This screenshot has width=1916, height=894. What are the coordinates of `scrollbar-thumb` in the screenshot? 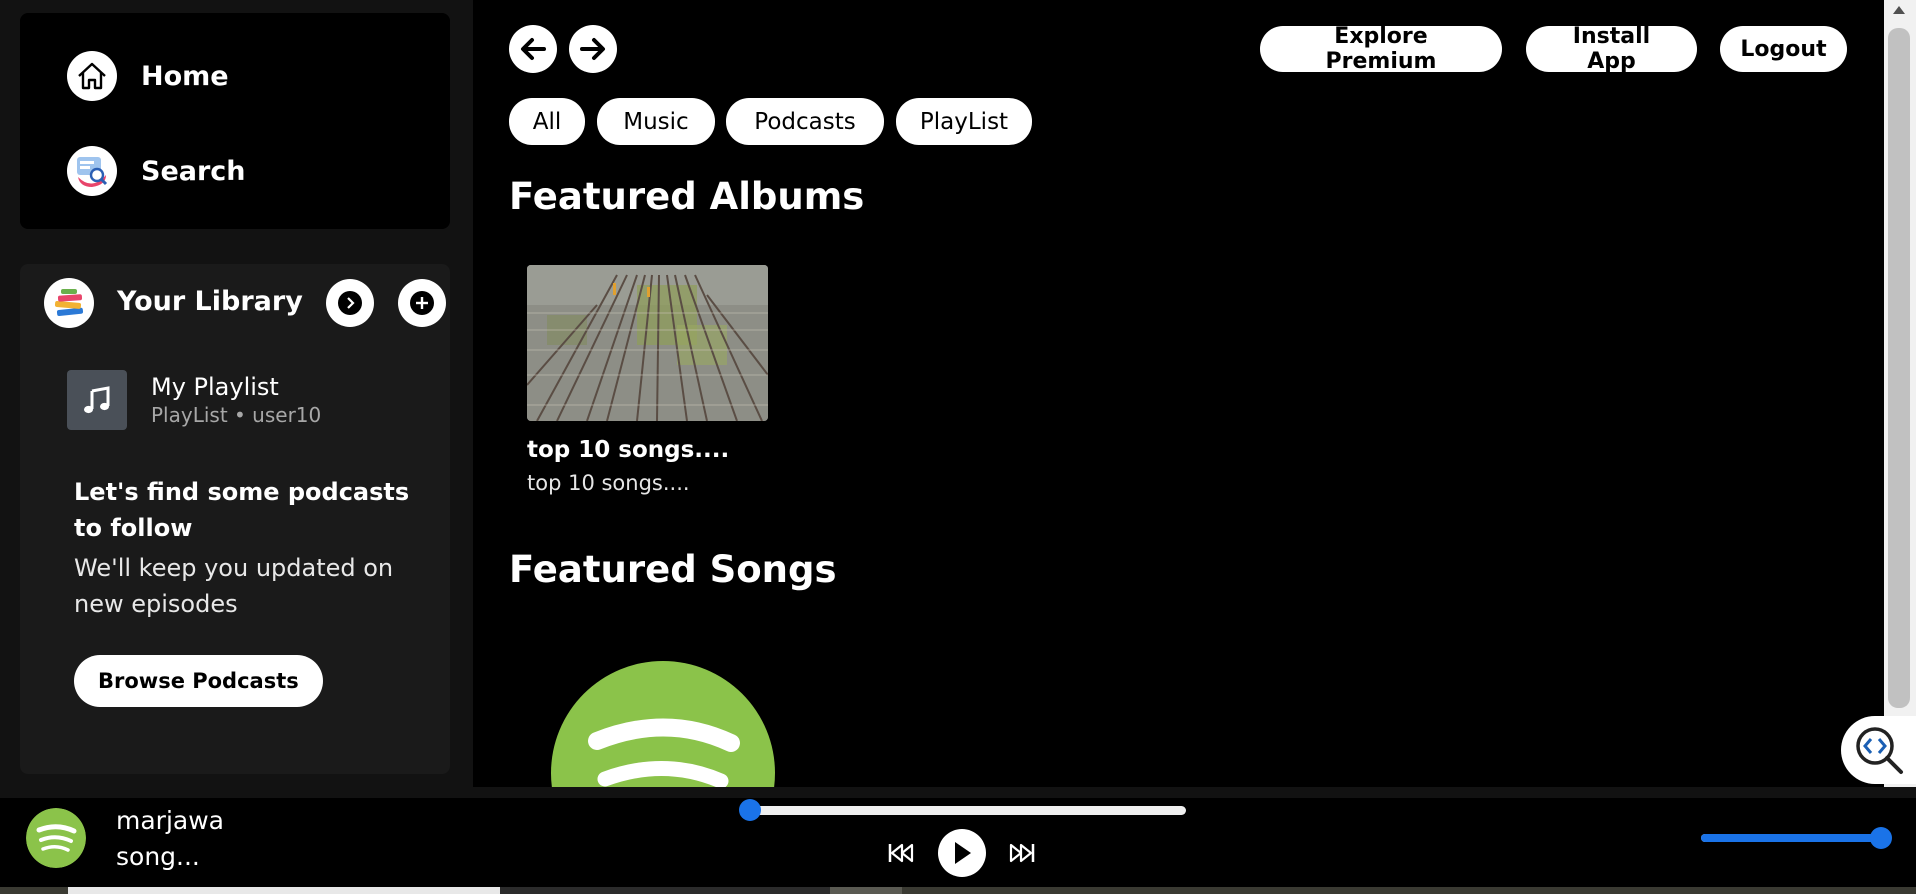 It's located at (1899, 368).